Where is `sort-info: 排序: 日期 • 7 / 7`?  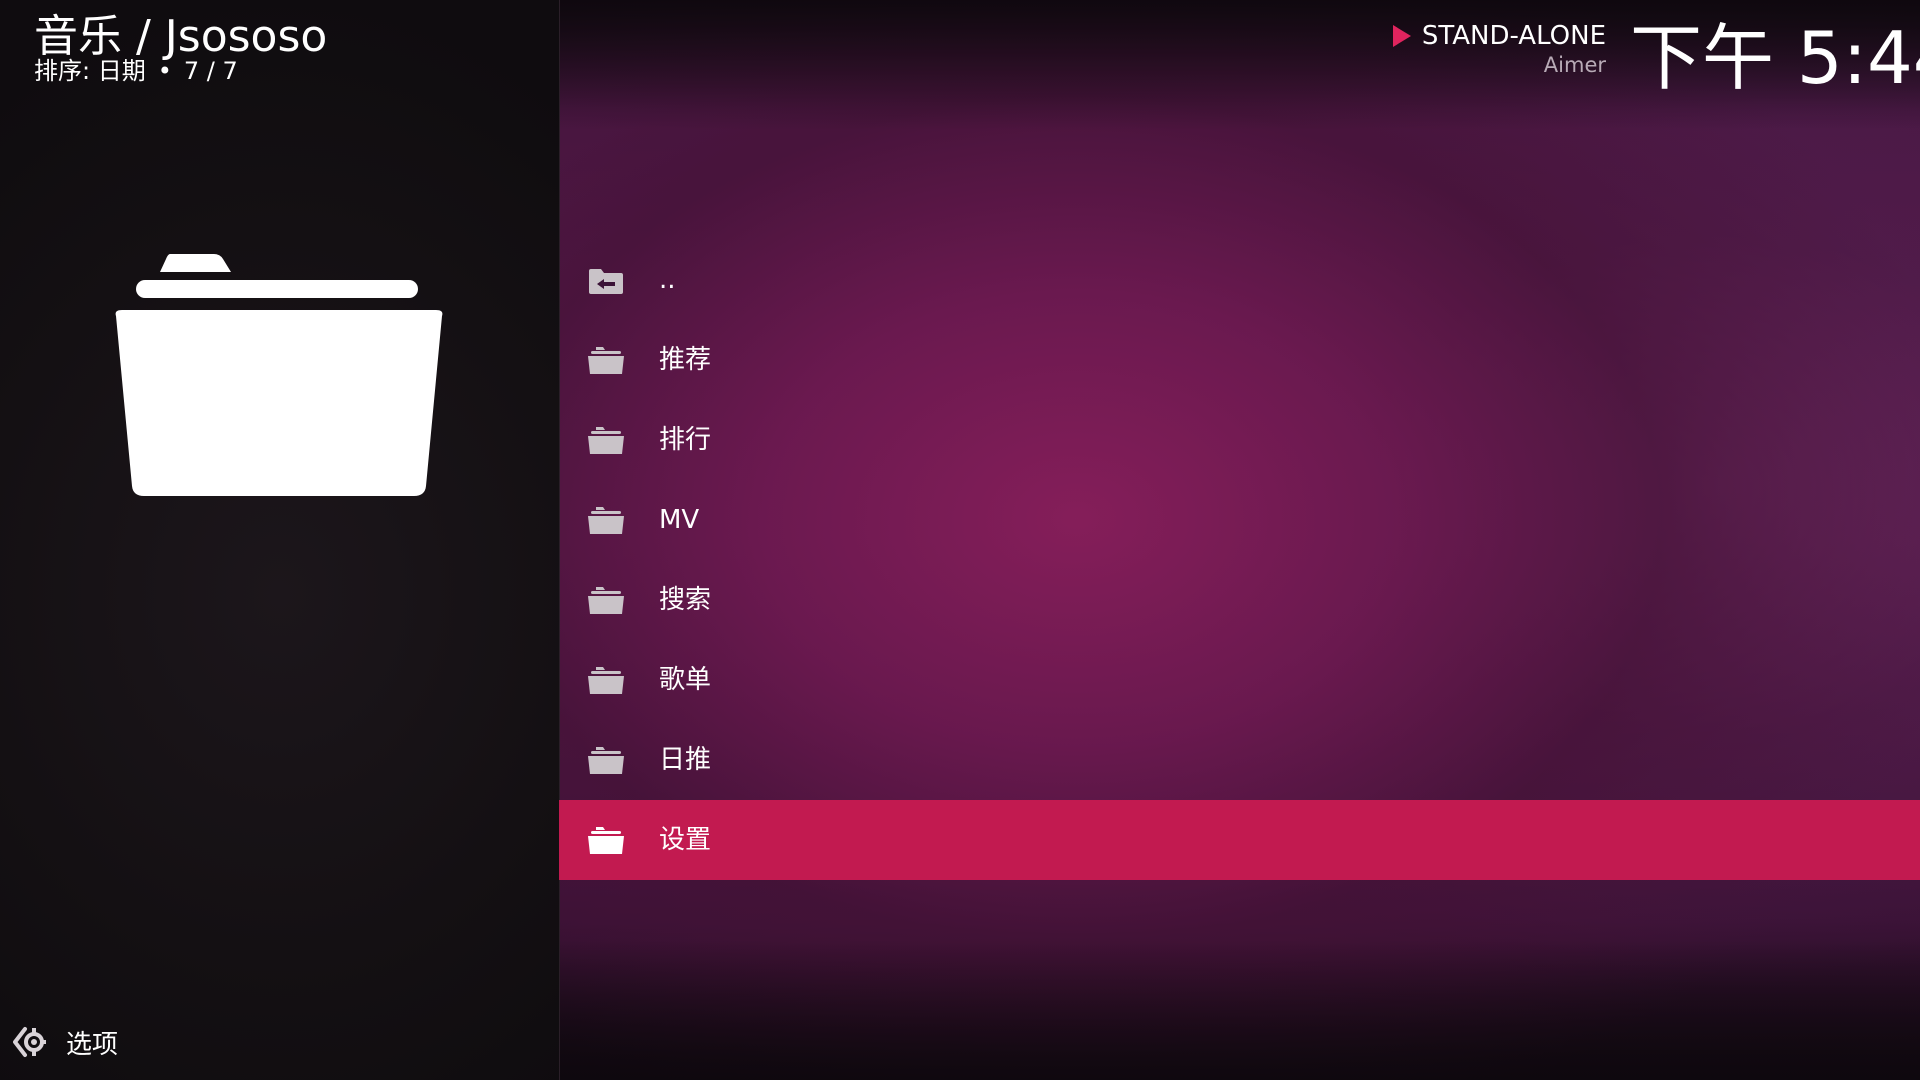
sort-info: 排序: 日期 • 7 / 7 is located at coordinates (136, 71).